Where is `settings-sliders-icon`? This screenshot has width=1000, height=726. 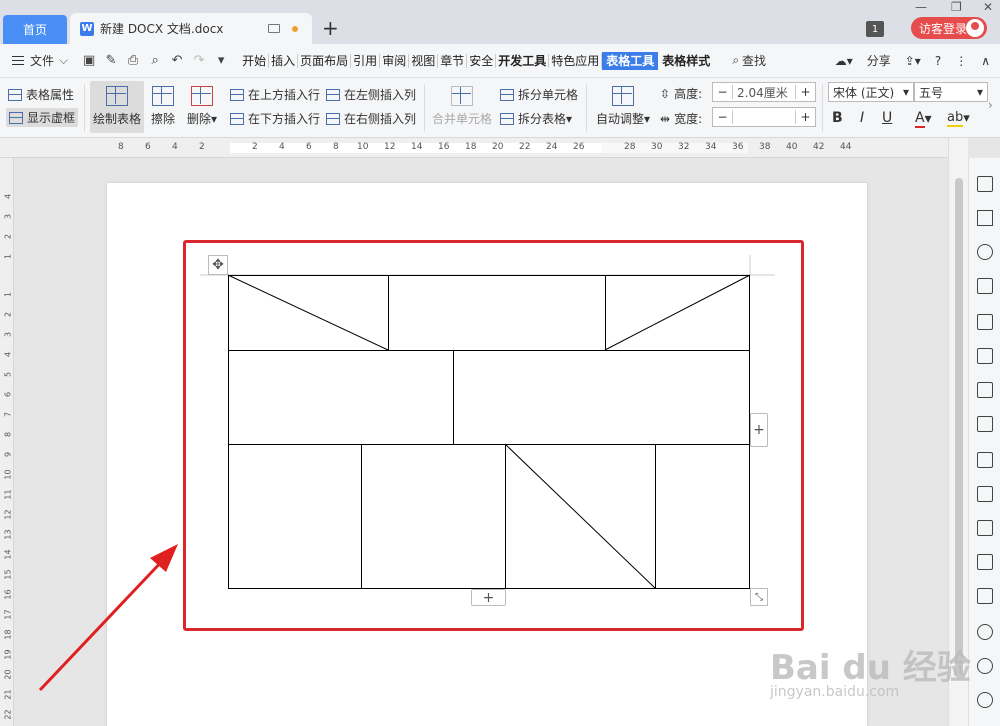 settings-sliders-icon is located at coordinates (985, 424).